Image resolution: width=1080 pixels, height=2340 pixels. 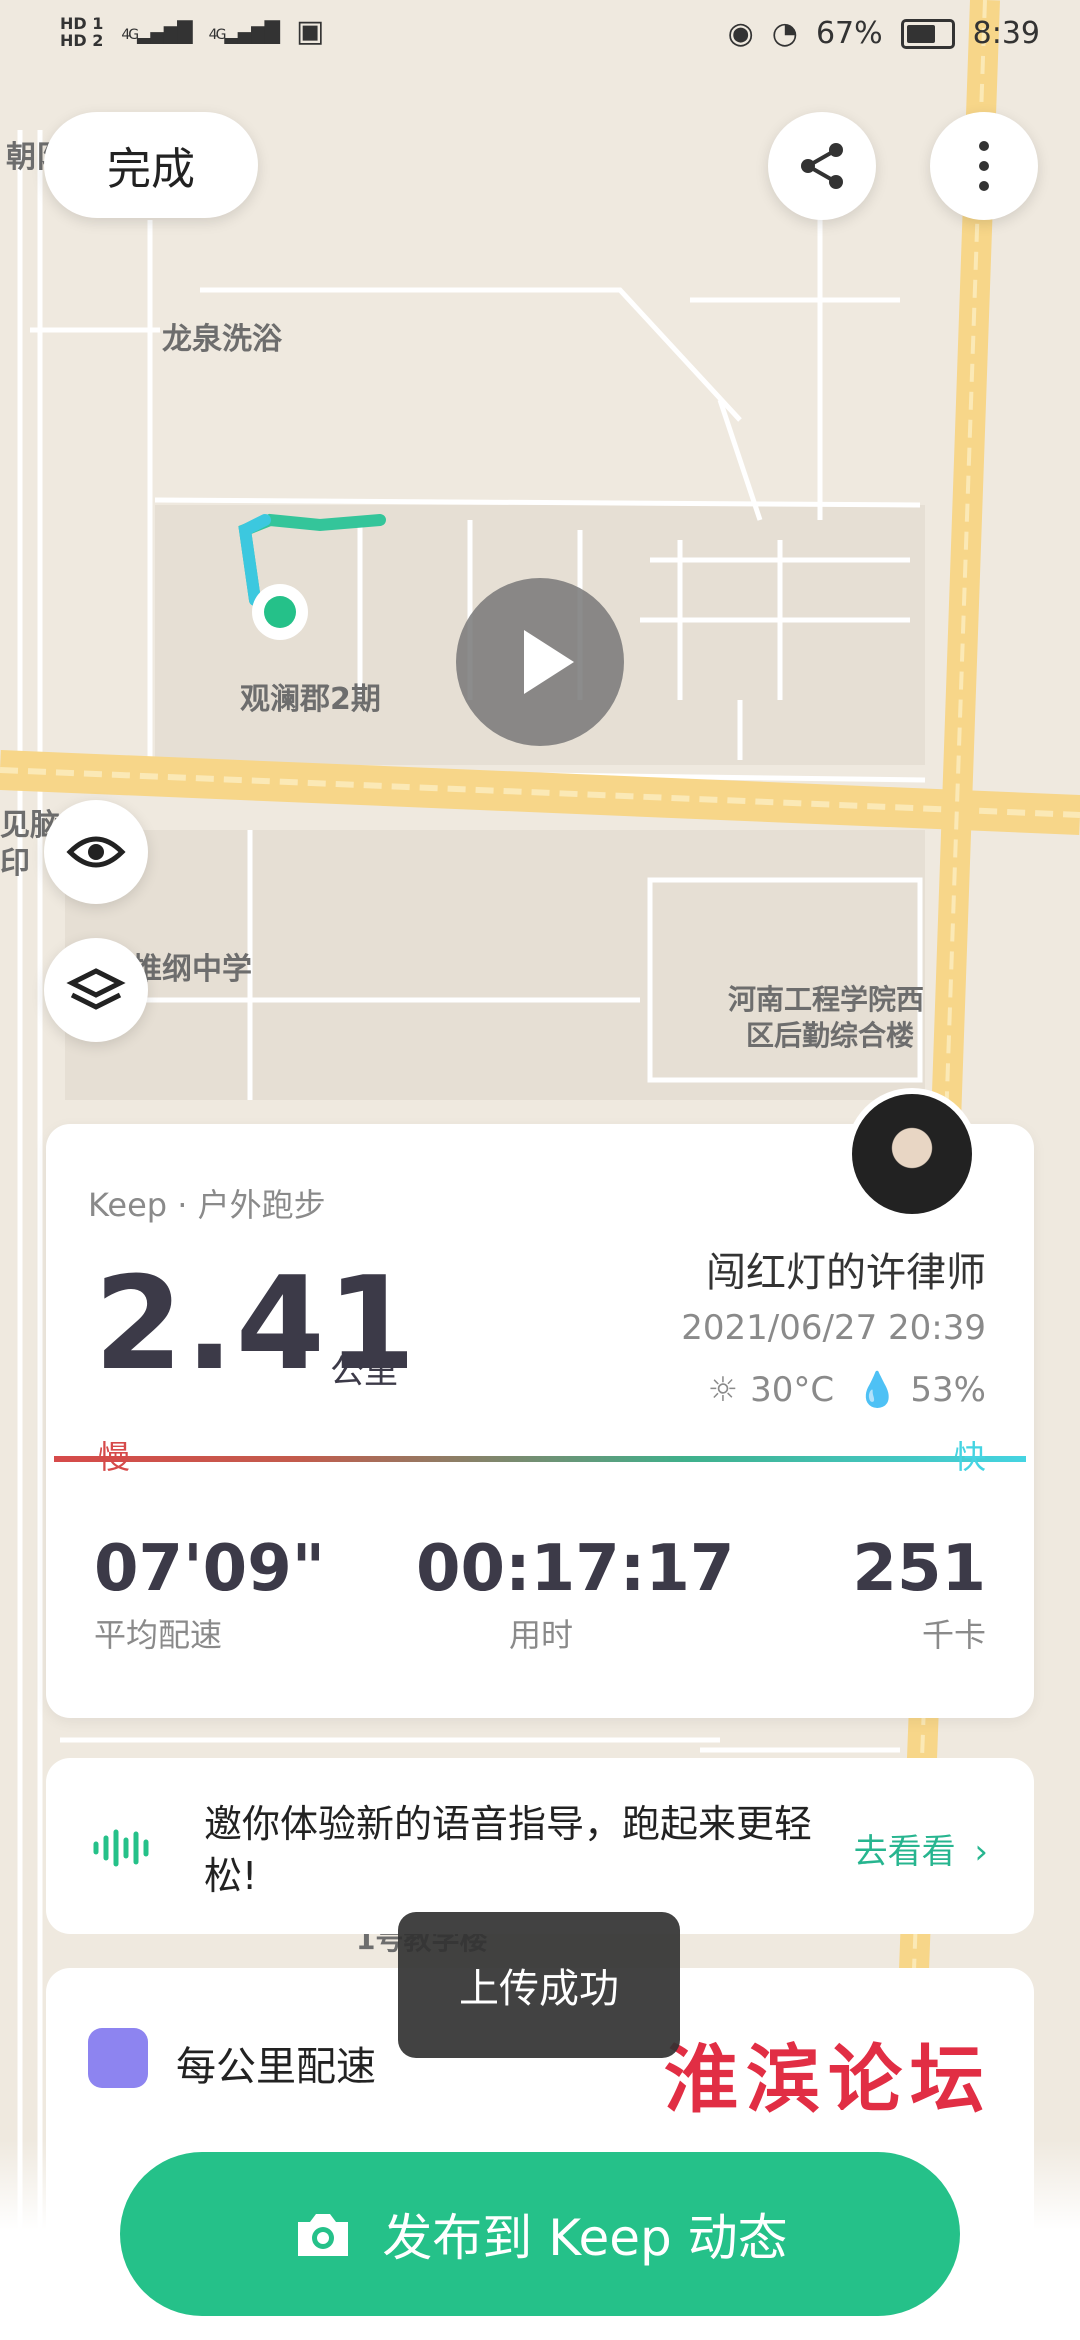 I want to click on eye-icon: ◉, so click(x=740, y=33).